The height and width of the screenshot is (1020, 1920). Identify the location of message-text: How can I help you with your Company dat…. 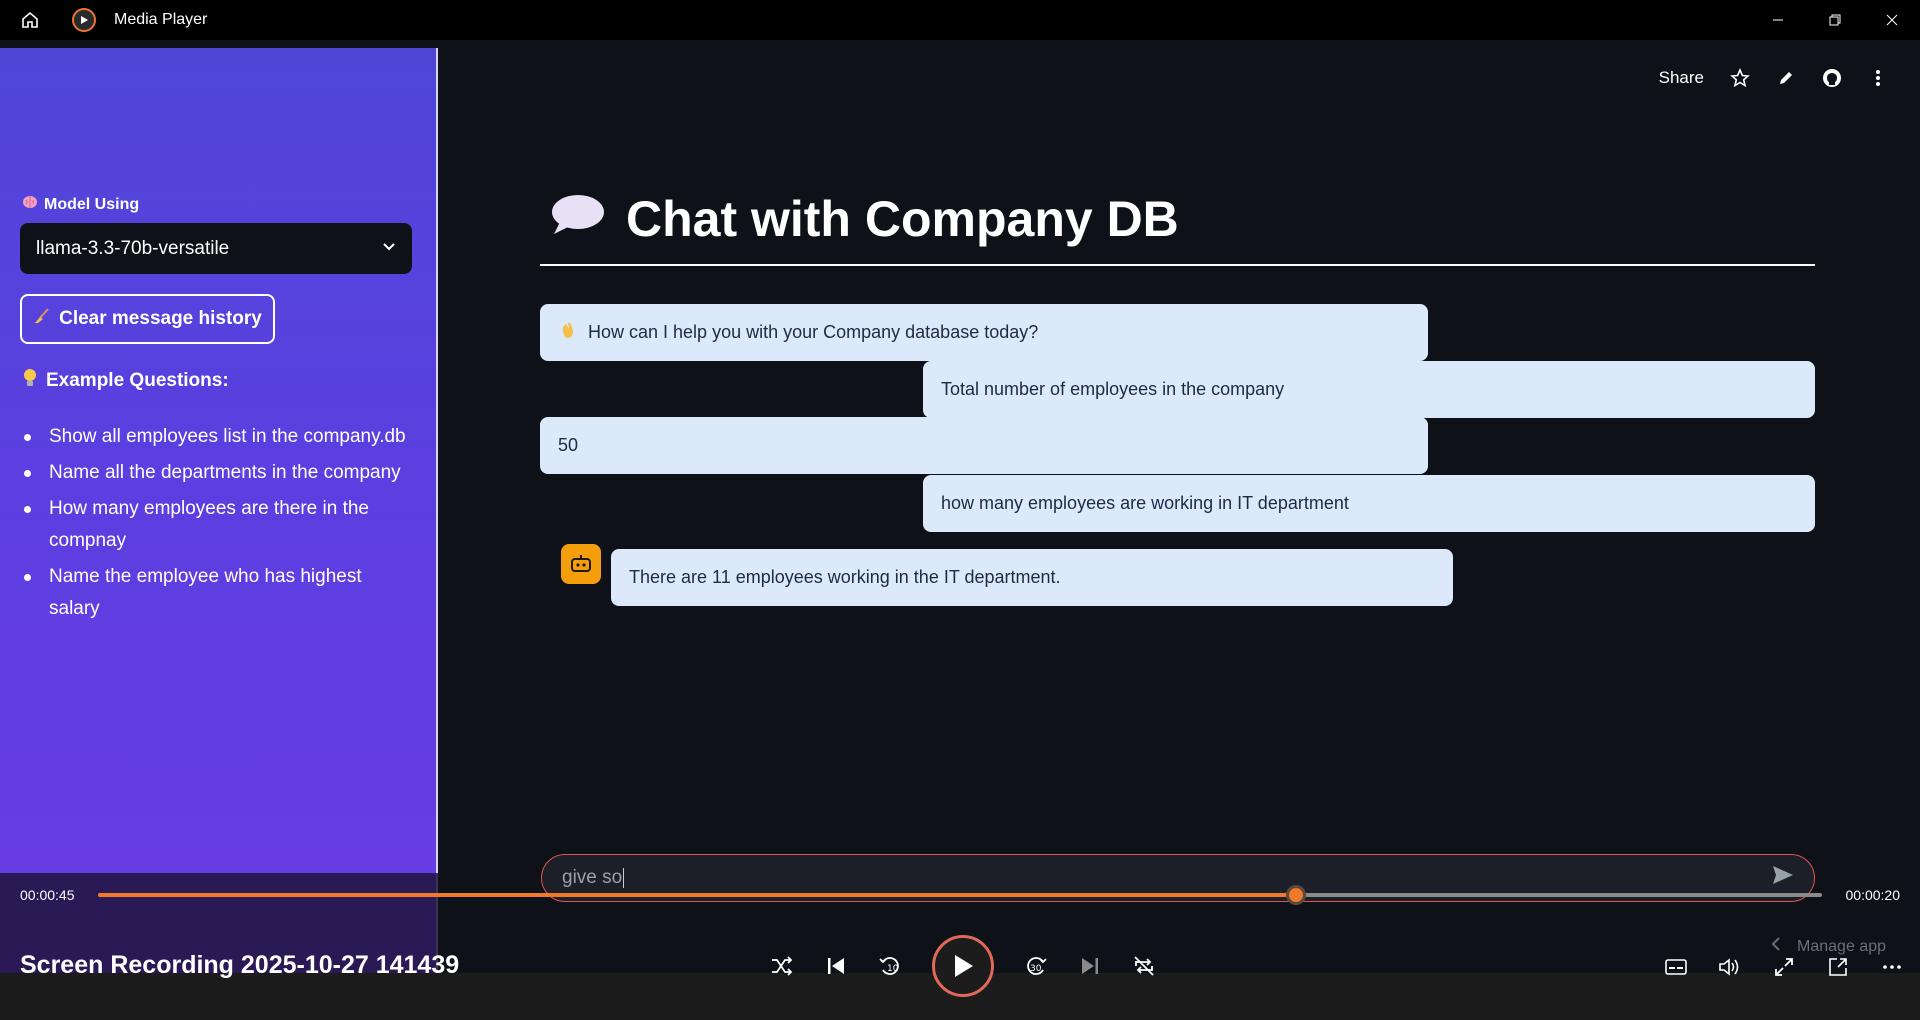
(813, 332).